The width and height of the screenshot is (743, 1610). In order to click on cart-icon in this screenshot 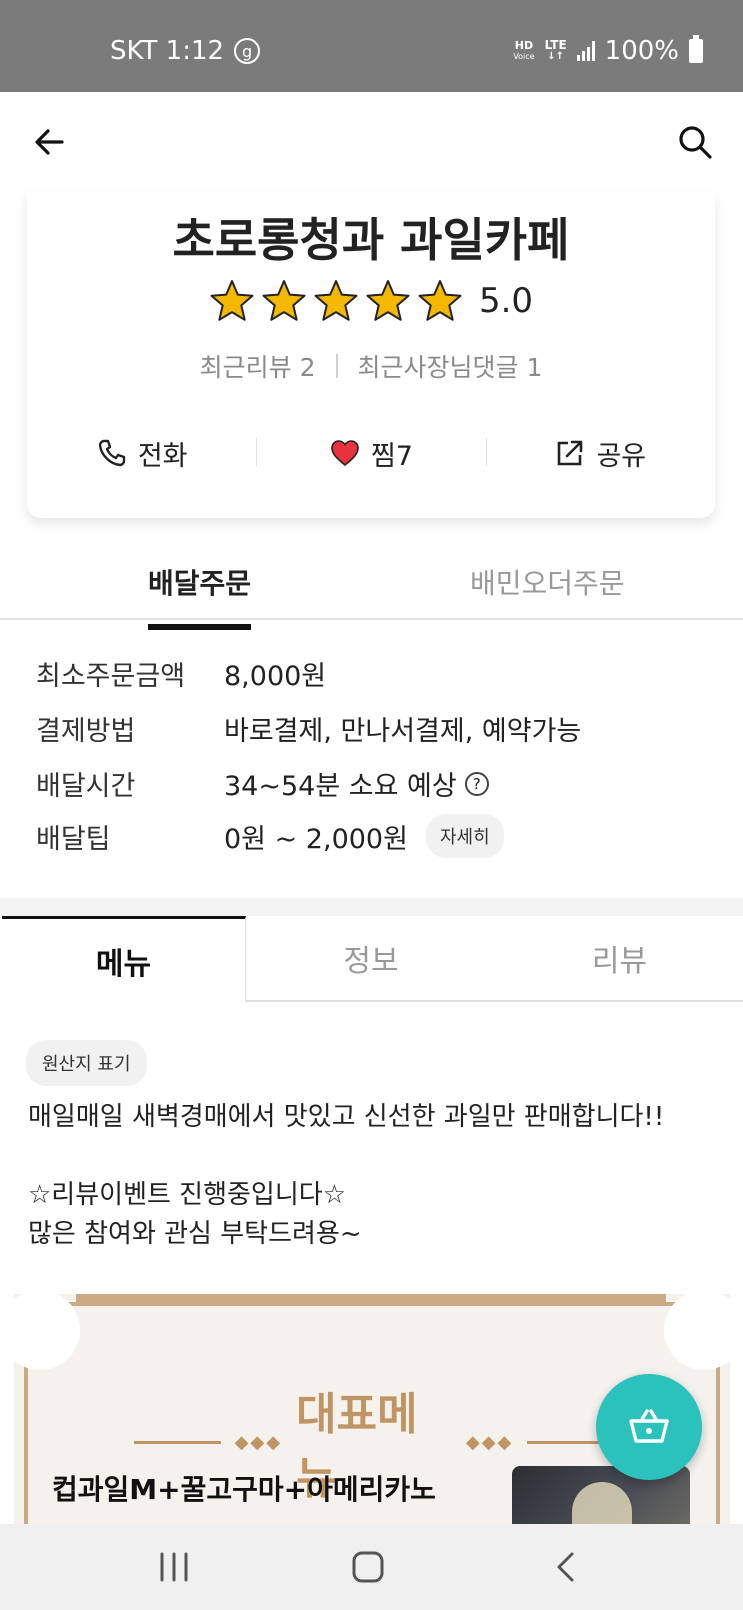, I will do `click(649, 1426)`.